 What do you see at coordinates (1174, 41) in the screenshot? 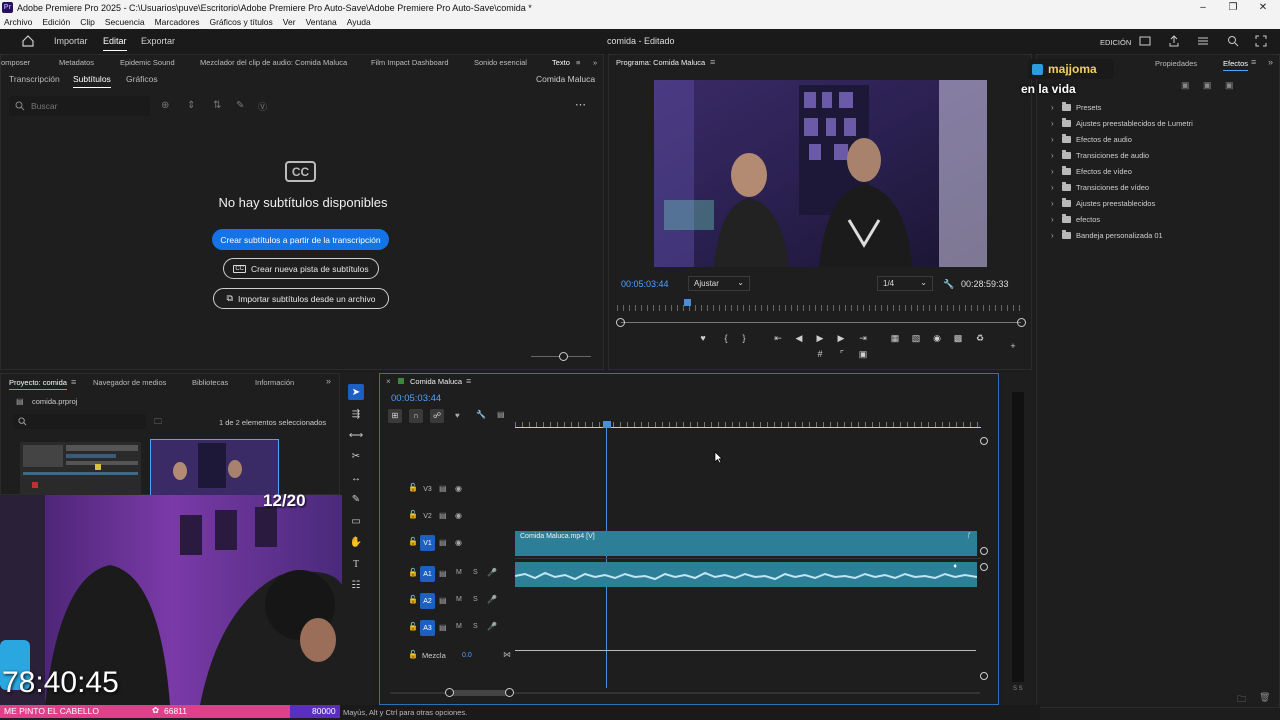
I see `share-icon` at bounding box center [1174, 41].